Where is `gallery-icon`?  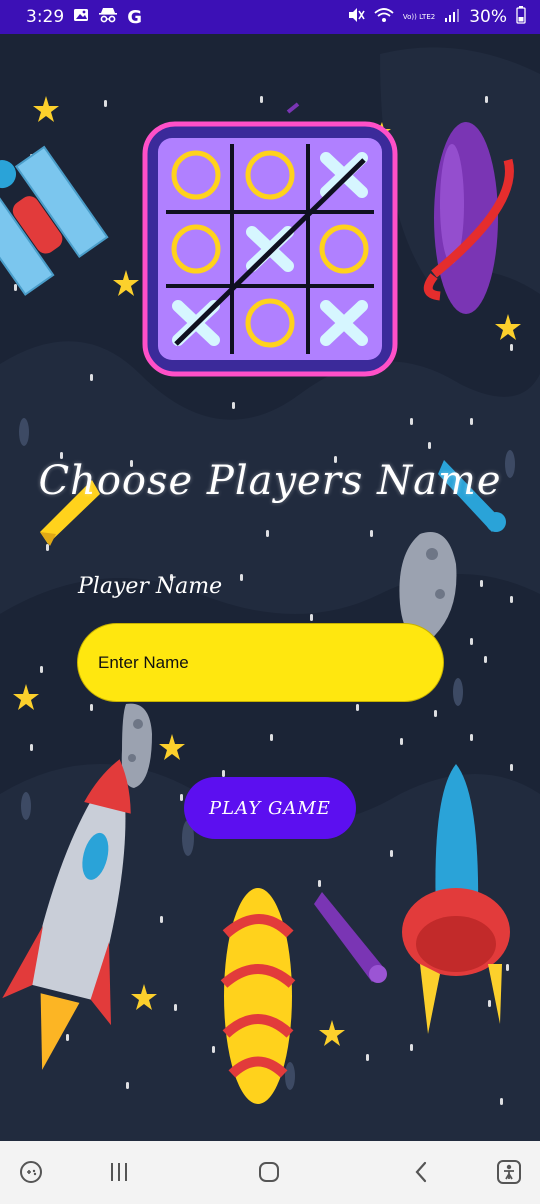 gallery-icon is located at coordinates (81, 17).